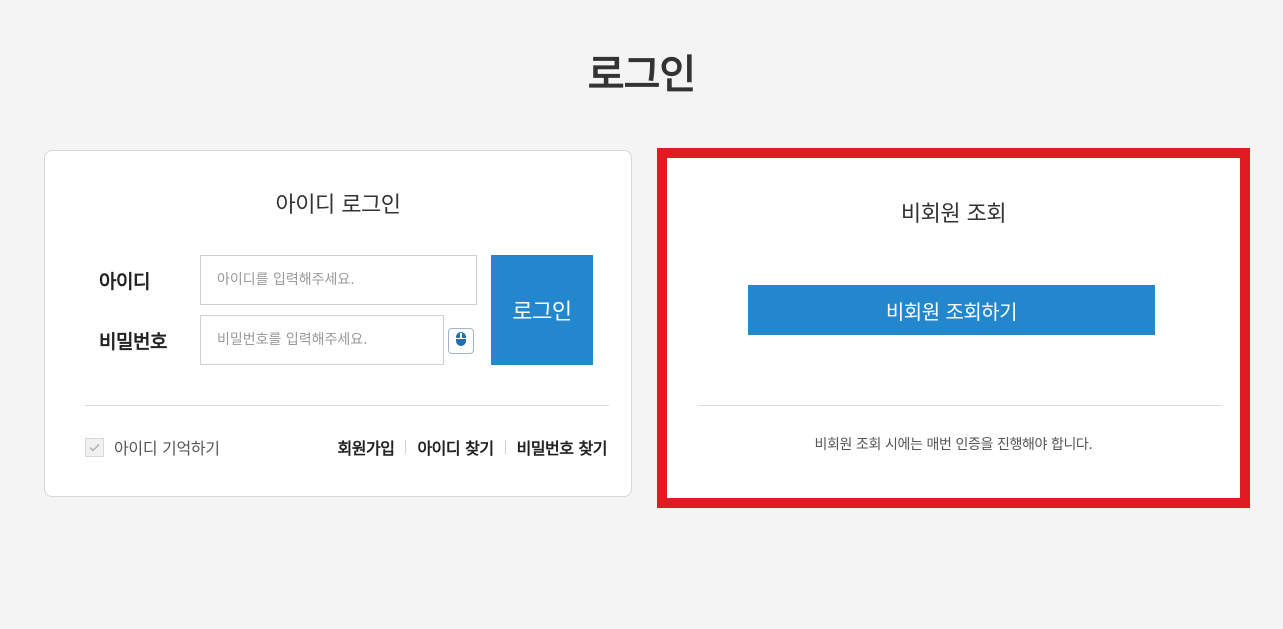  I want to click on login-divider, so click(347, 405).